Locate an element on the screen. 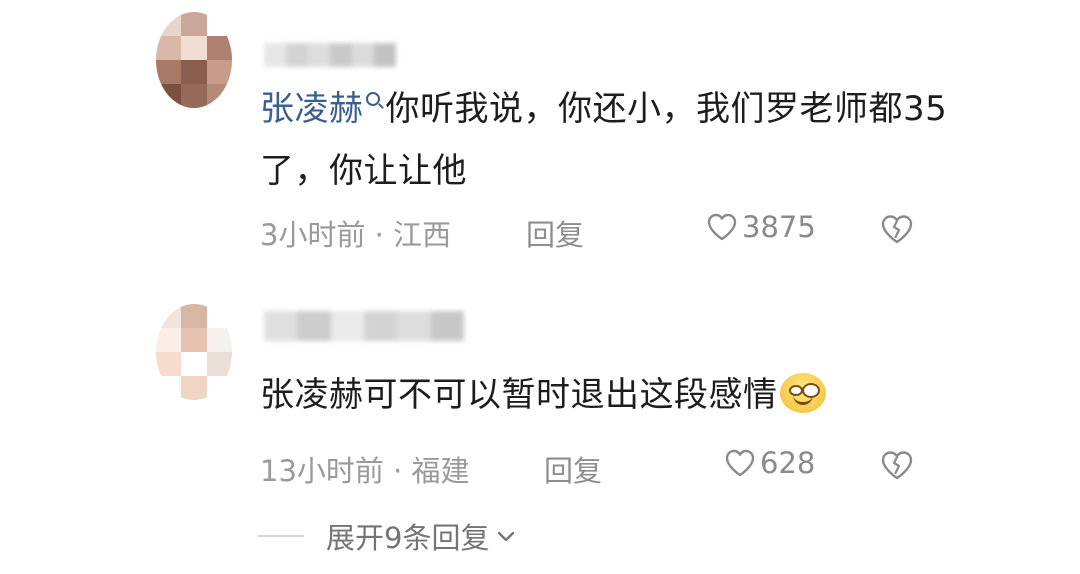 This screenshot has height=574, width=1080. like-button: 3875 is located at coordinates (761, 227).